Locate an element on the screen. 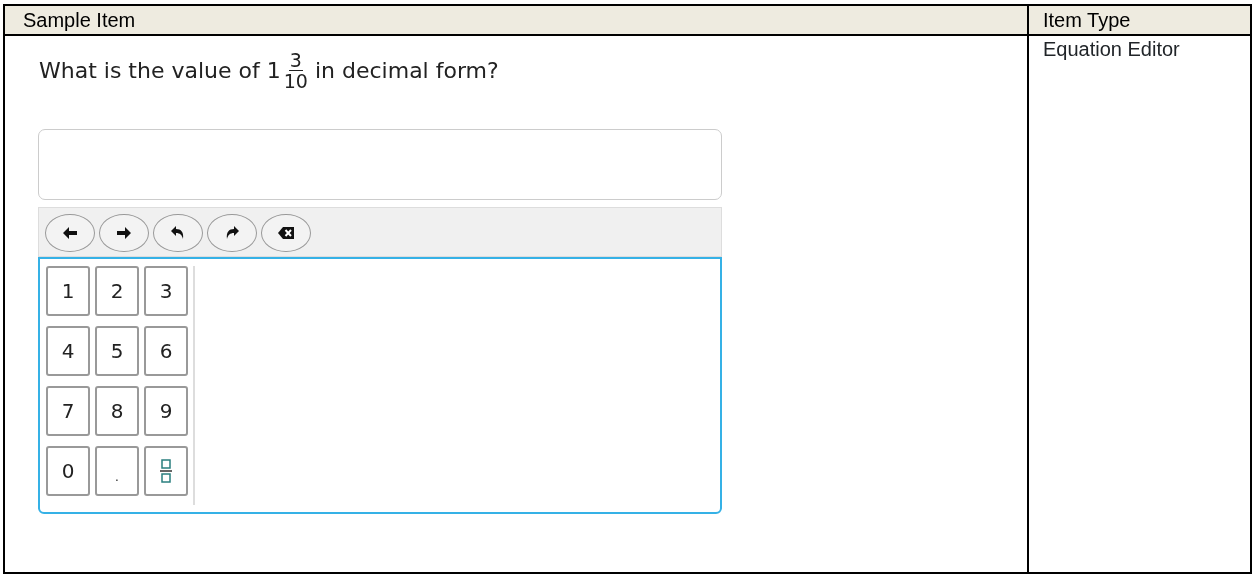  keypad-key: 7 is located at coordinates (68, 411).